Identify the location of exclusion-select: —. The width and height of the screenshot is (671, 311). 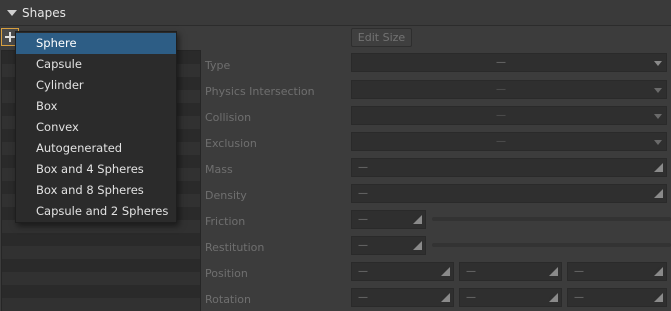
(509, 141).